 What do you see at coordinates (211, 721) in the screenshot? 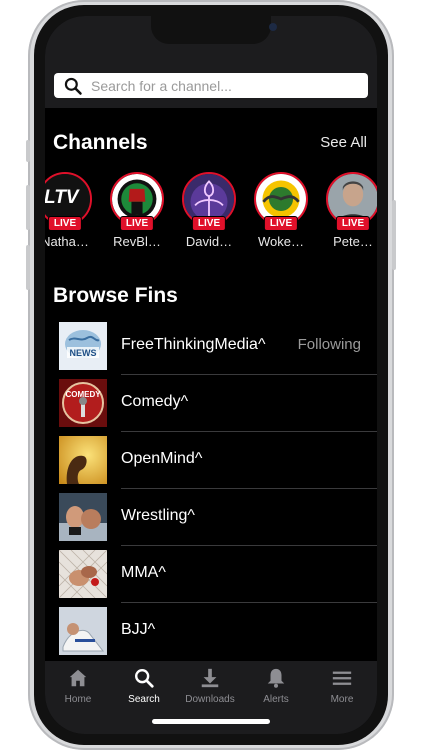
I see `home-indicator` at bounding box center [211, 721].